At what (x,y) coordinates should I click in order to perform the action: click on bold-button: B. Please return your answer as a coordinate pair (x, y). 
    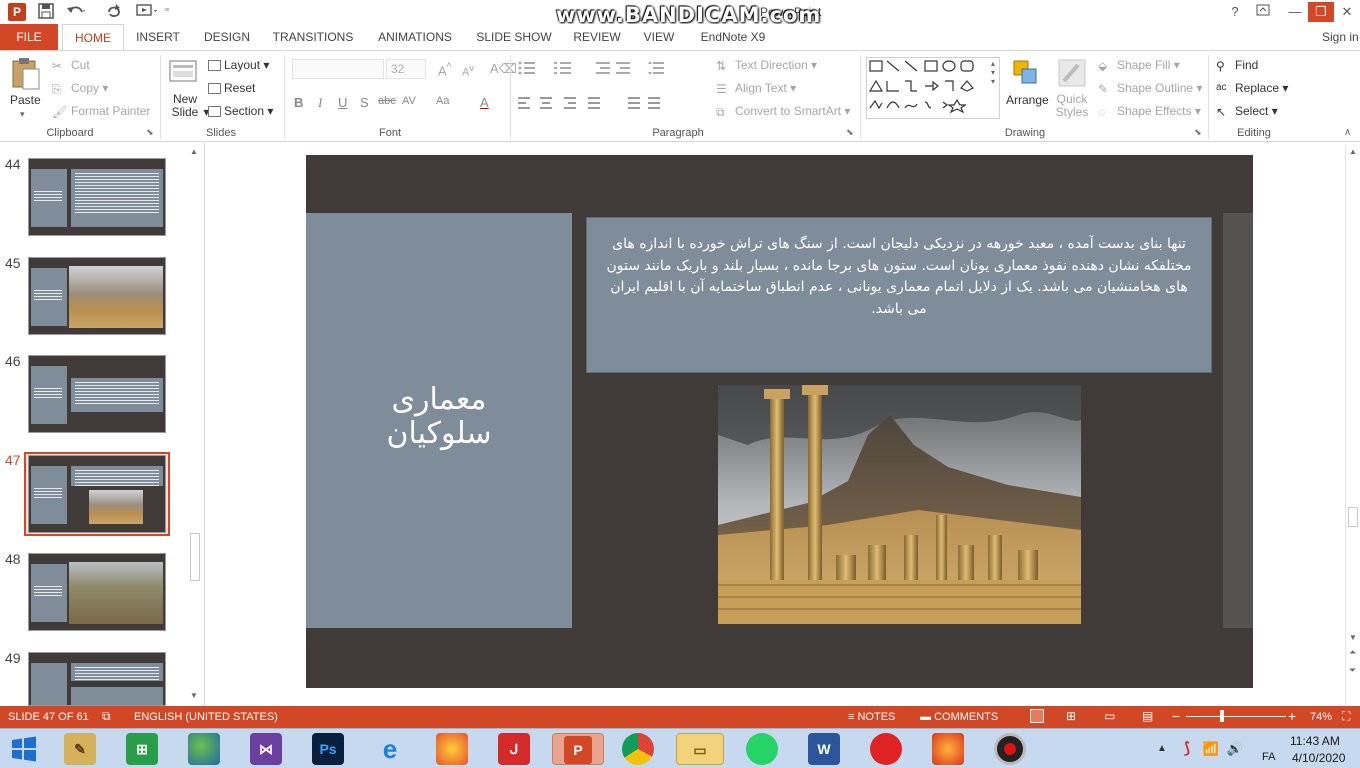
    Looking at the image, I should click on (298, 102).